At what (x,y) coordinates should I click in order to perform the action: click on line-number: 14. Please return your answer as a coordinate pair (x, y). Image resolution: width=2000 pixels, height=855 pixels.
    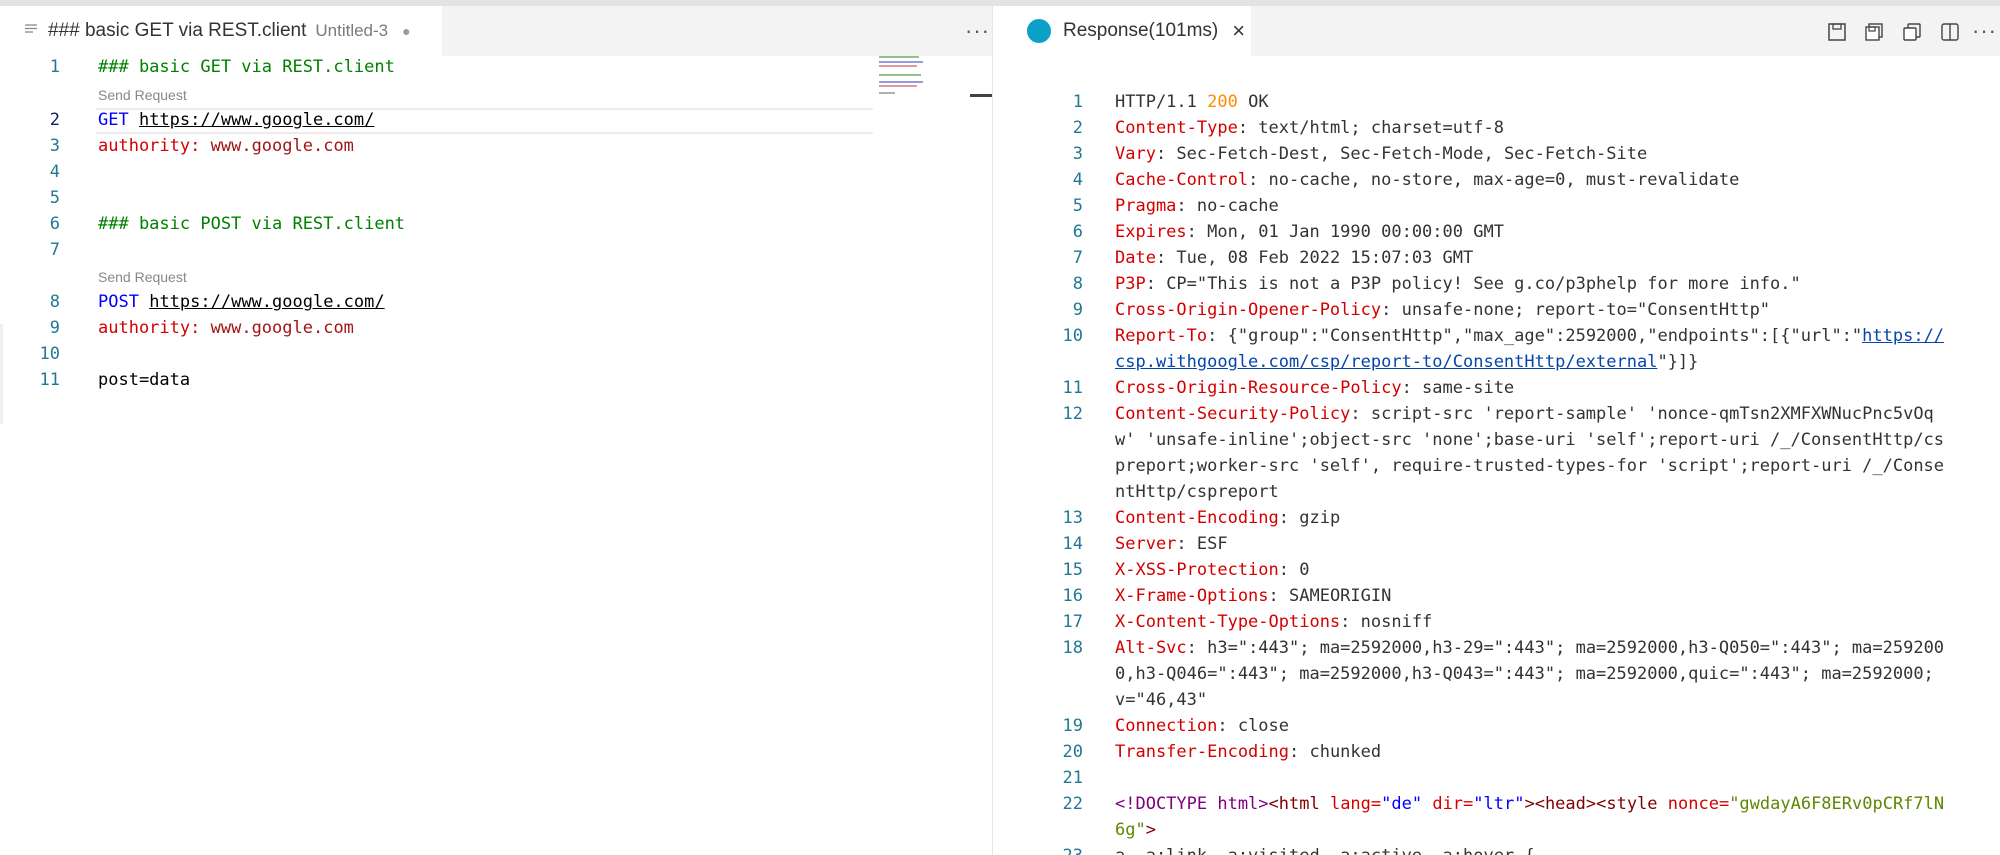
    Looking at the image, I should click on (1072, 544).